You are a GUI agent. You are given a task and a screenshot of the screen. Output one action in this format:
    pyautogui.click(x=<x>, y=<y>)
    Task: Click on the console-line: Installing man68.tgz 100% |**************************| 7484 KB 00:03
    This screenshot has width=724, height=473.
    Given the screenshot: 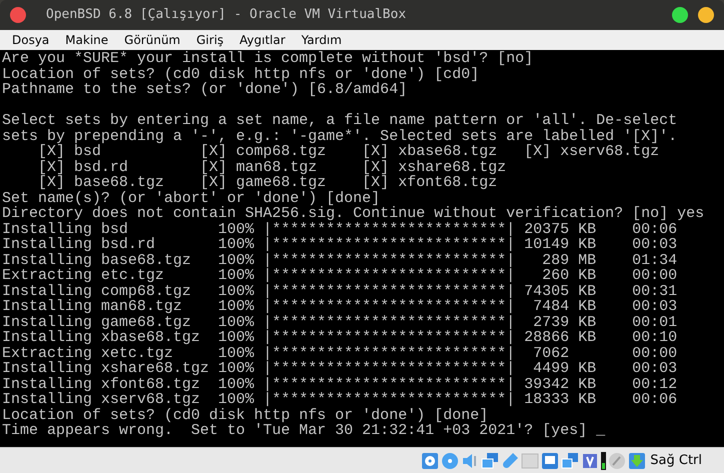 What is the action you would take?
    pyautogui.click(x=340, y=306)
    